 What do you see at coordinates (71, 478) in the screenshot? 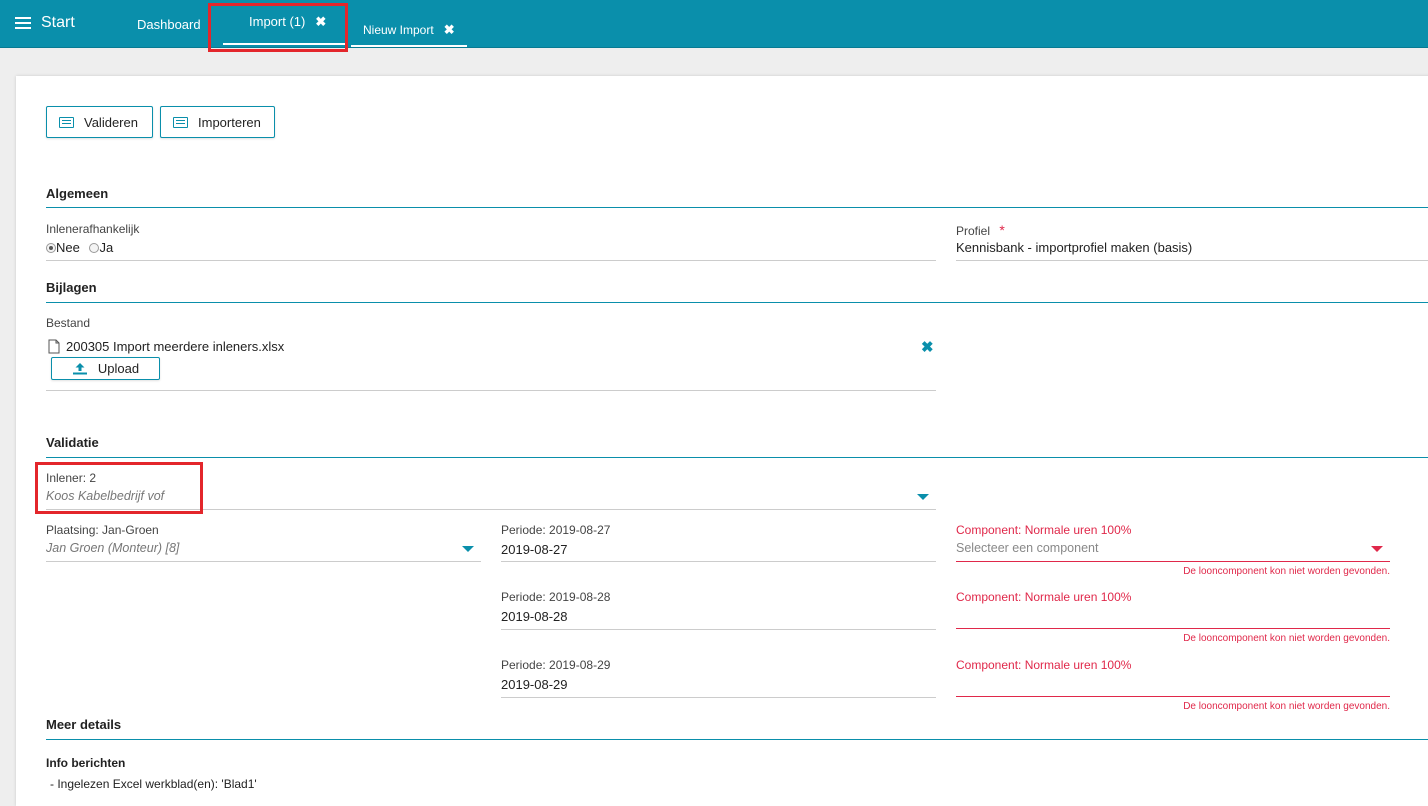
I see `inlener-label: Inlener: 2` at bounding box center [71, 478].